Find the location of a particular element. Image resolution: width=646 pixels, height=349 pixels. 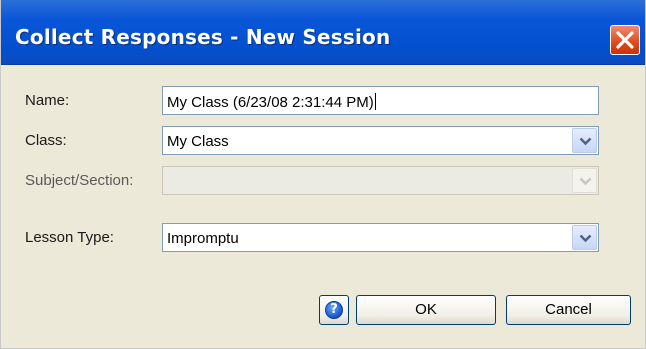

lesson-type-label: Lesson Type: is located at coordinates (69, 237).